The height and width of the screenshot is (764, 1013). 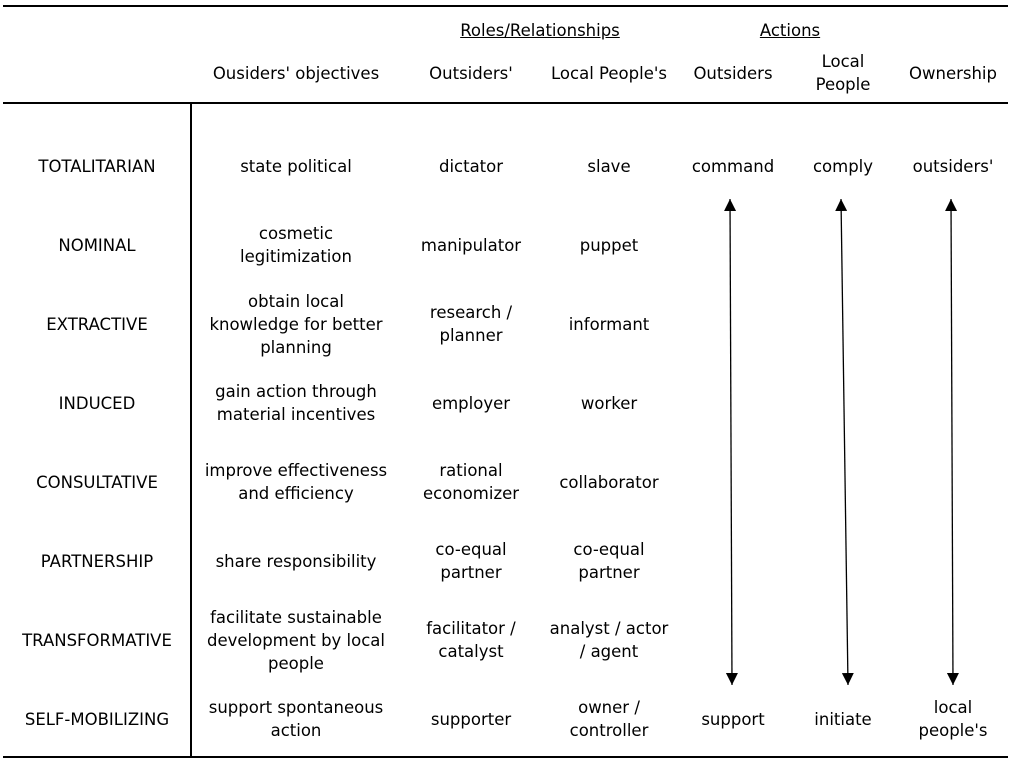 I want to click on local-action-arrow, so click(x=844, y=442).